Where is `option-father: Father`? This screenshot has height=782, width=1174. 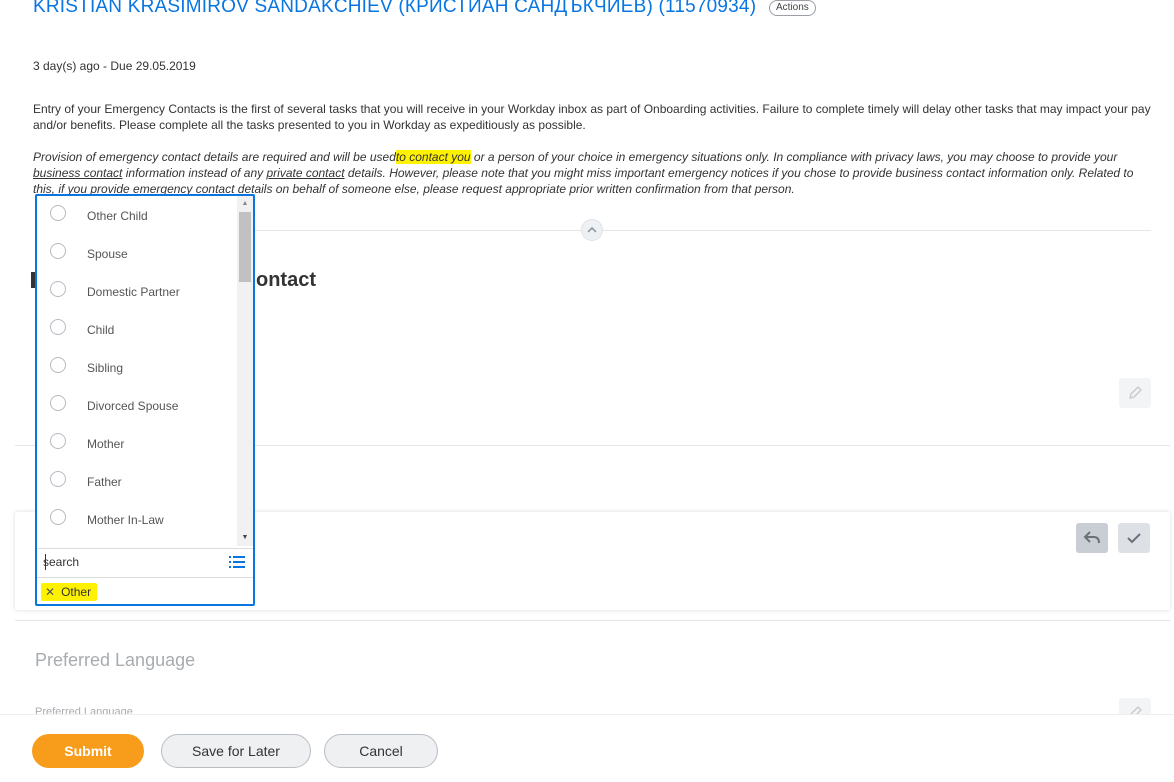 option-father: Father is located at coordinates (137, 481).